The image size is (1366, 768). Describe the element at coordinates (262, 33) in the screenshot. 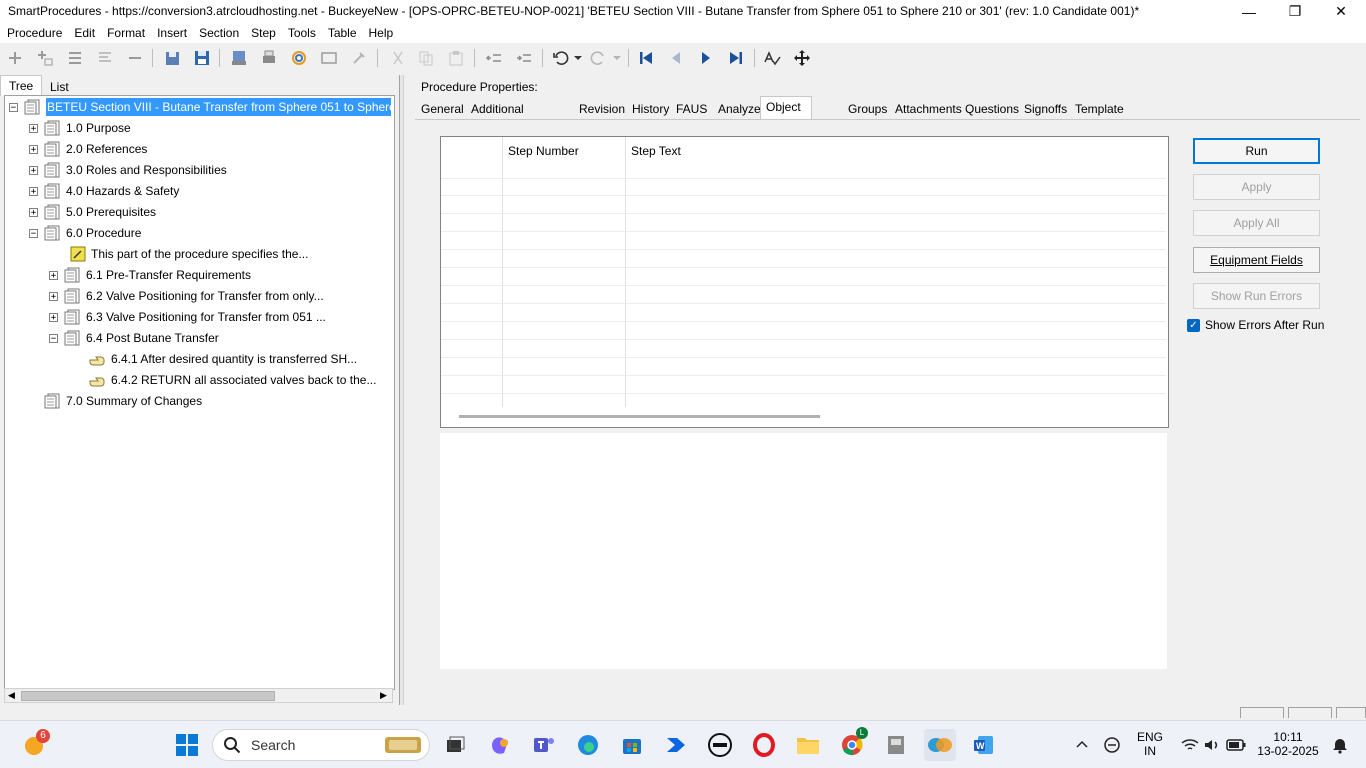

I see `menu-step: Step` at that location.